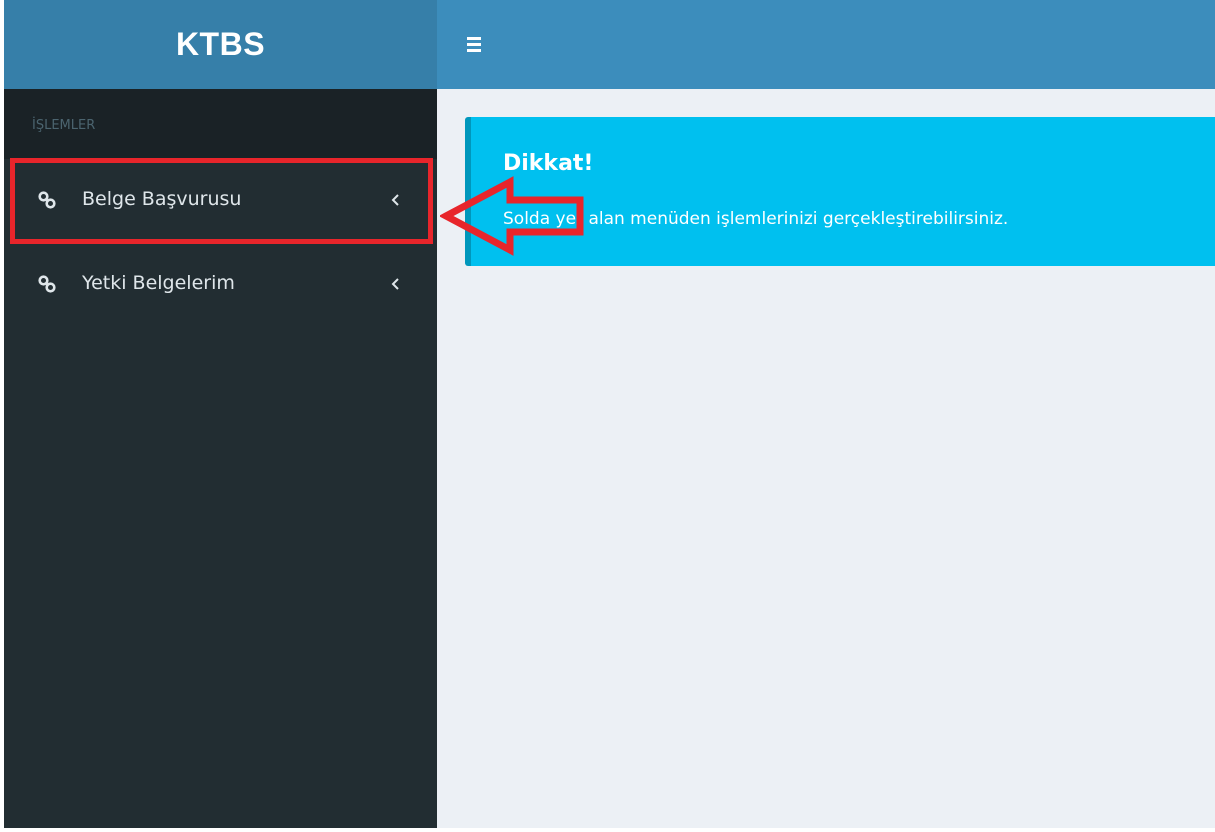 The width and height of the screenshot is (1215, 832). I want to click on top-navbar, so click(826, 44).